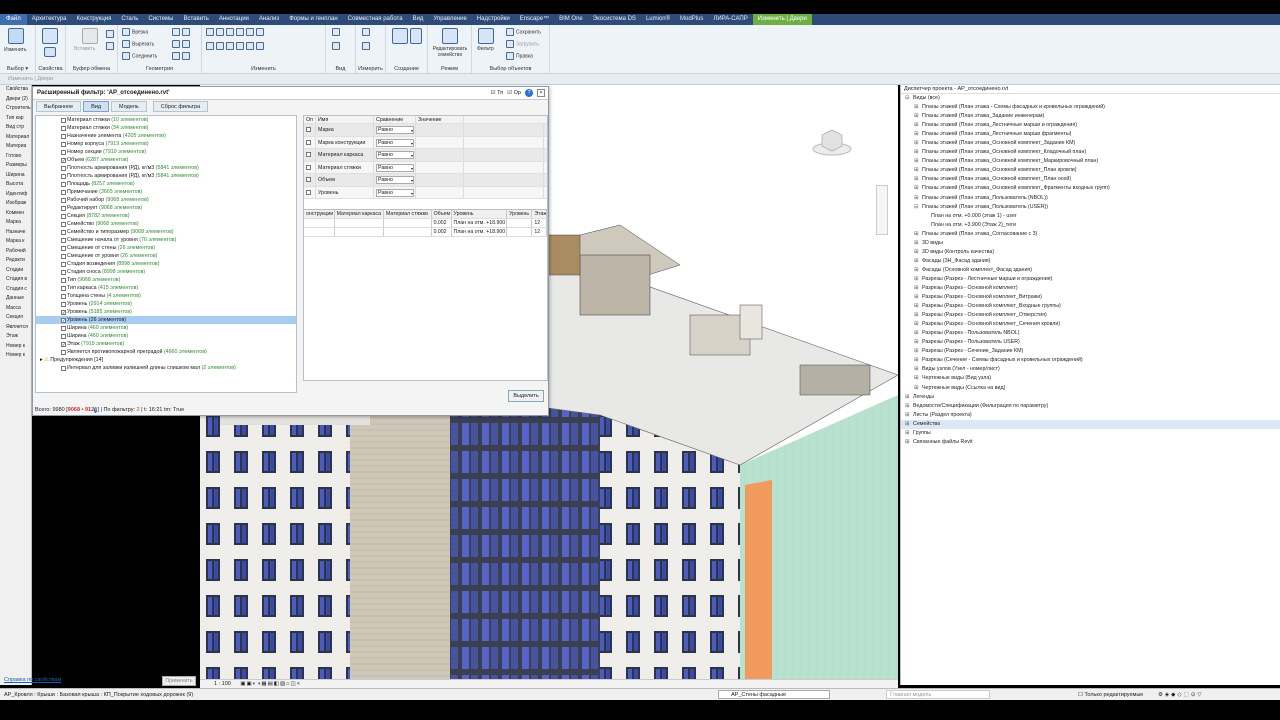  What do you see at coordinates (166, 360) in the screenshot?
I see `tree-warnings-group: ▸ ⚠ Предупреждения [14]` at bounding box center [166, 360].